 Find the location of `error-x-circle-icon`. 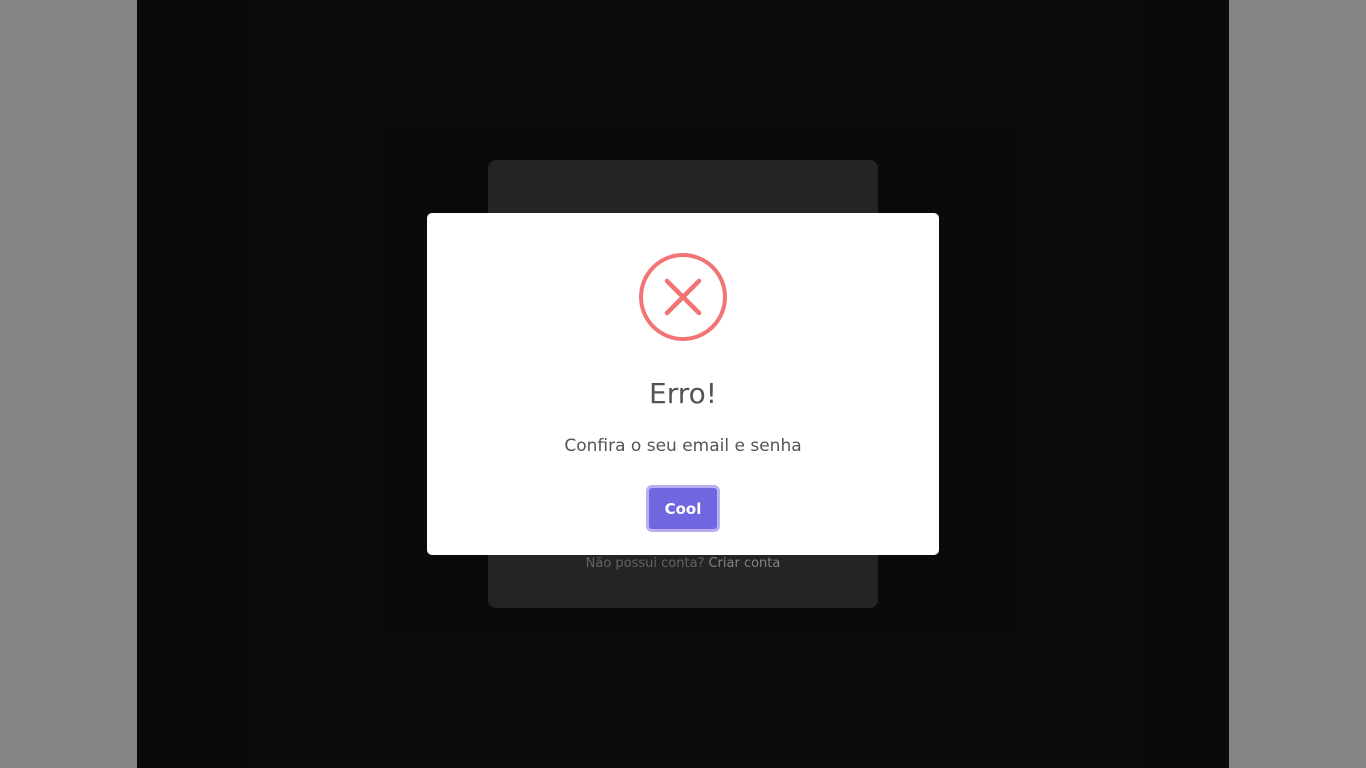

error-x-circle-icon is located at coordinates (683, 297).